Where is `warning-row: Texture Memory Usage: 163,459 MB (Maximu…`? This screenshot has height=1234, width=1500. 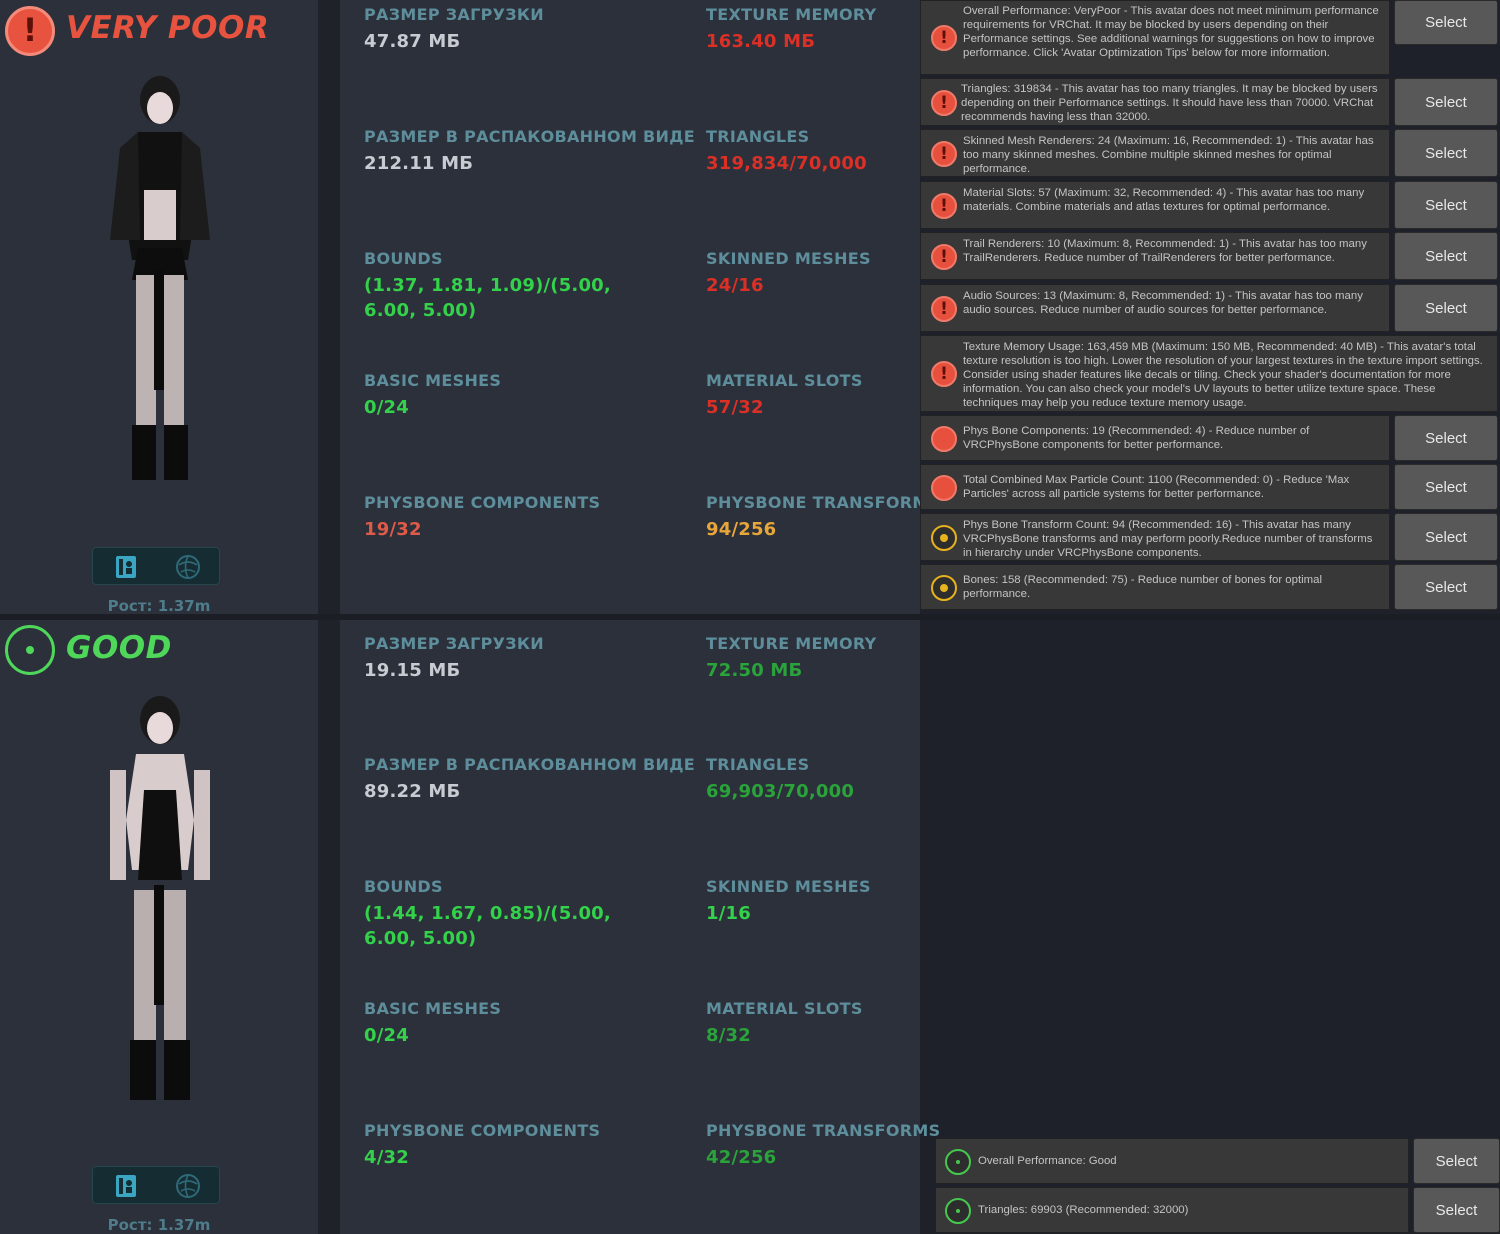 warning-row: Texture Memory Usage: 163,459 MB (Maximu… is located at coordinates (1209, 373).